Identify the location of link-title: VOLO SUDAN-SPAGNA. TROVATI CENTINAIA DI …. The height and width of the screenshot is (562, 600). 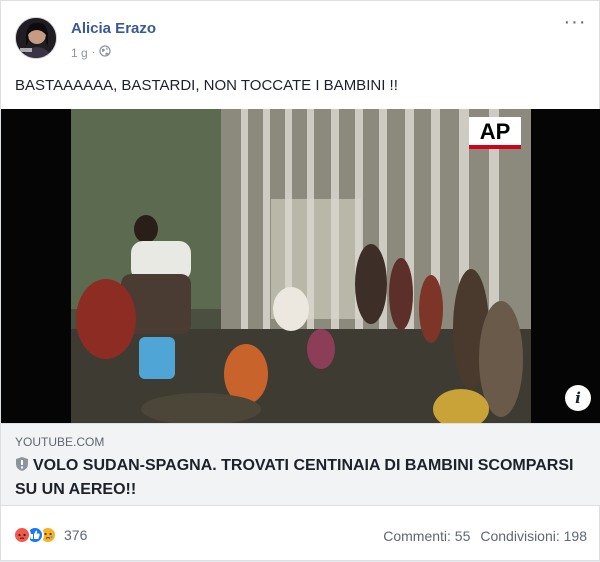
(302, 478).